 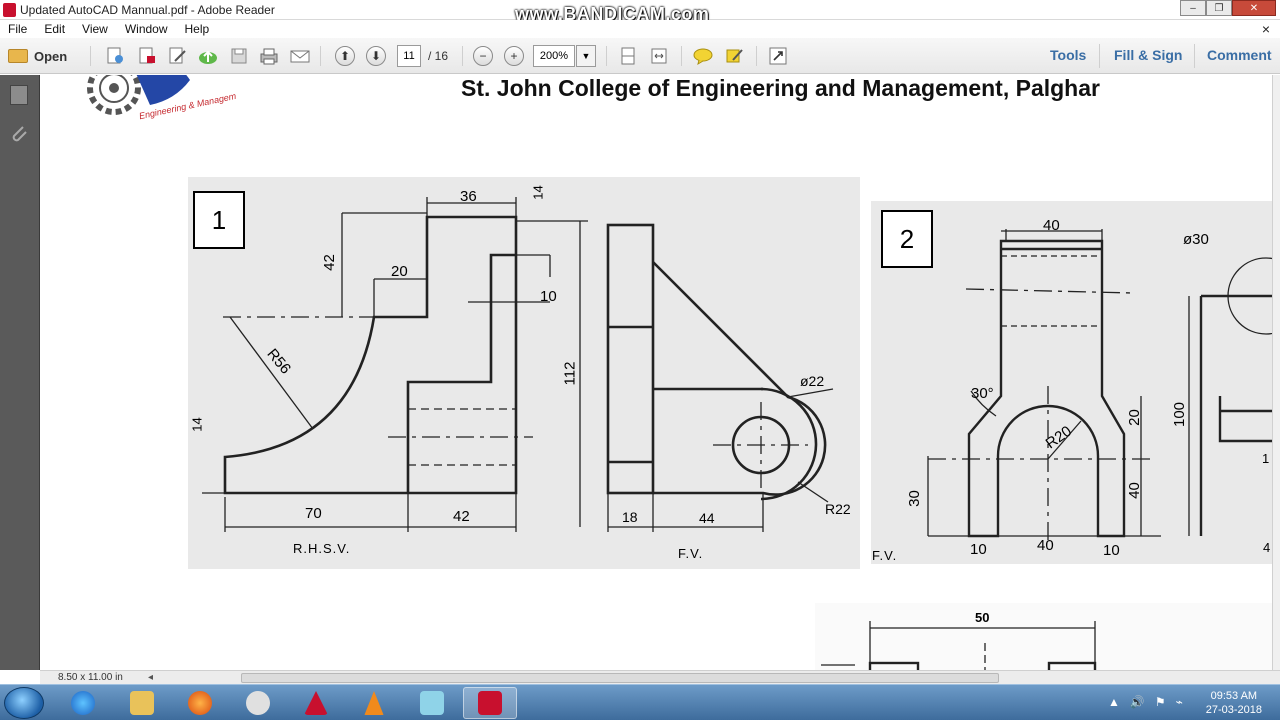 What do you see at coordinates (147, 56) in the screenshot?
I see `export-pdf-icon` at bounding box center [147, 56].